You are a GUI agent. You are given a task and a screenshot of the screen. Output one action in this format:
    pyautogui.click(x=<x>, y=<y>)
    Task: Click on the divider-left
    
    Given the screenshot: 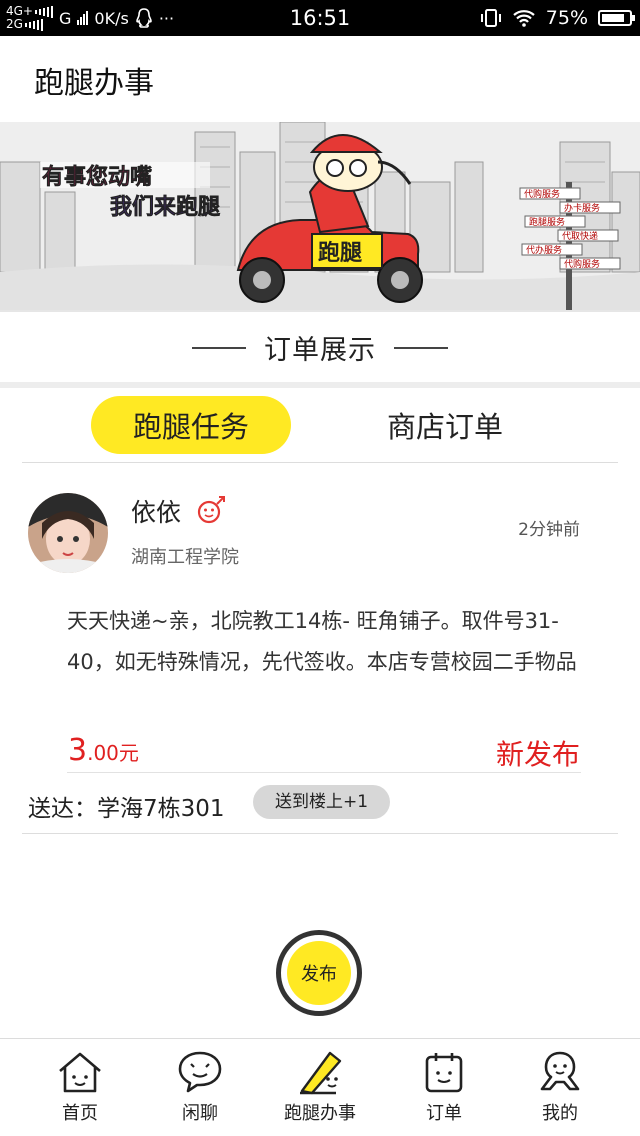 What is the action you would take?
    pyautogui.click(x=219, y=347)
    